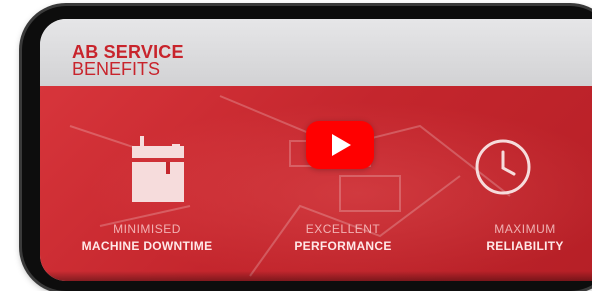  What do you see at coordinates (316, 276) in the screenshot?
I see `bottom-shadow` at bounding box center [316, 276].